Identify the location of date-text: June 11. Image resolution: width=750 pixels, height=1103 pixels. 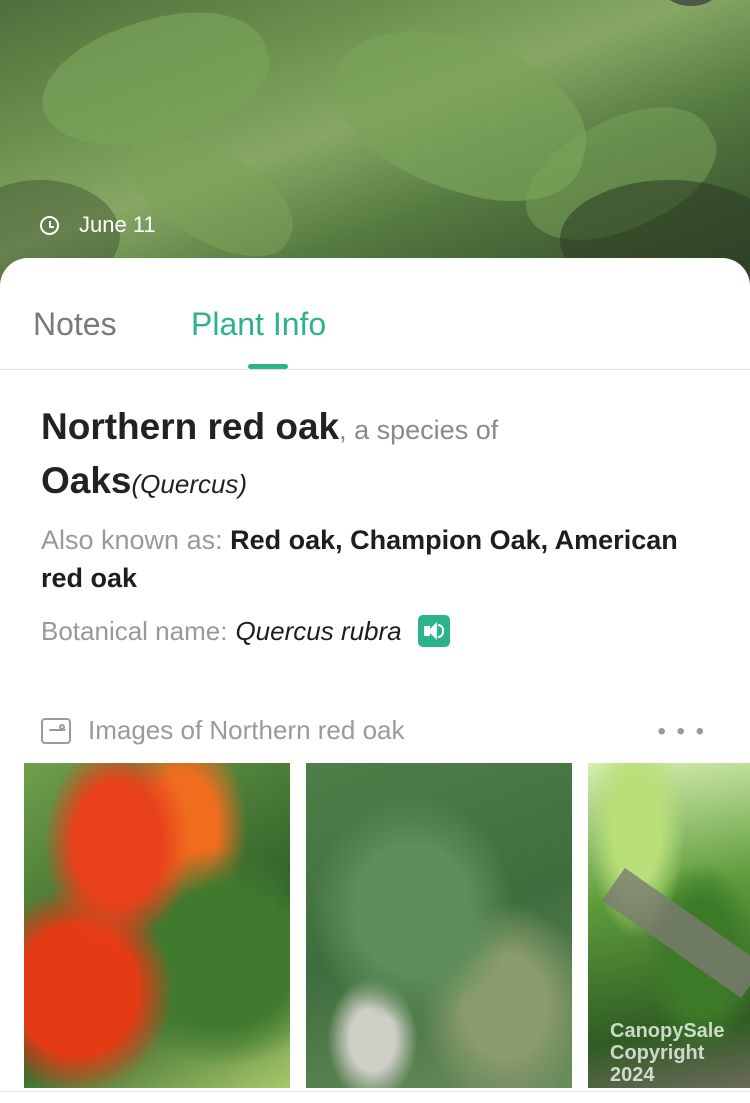
(117, 224).